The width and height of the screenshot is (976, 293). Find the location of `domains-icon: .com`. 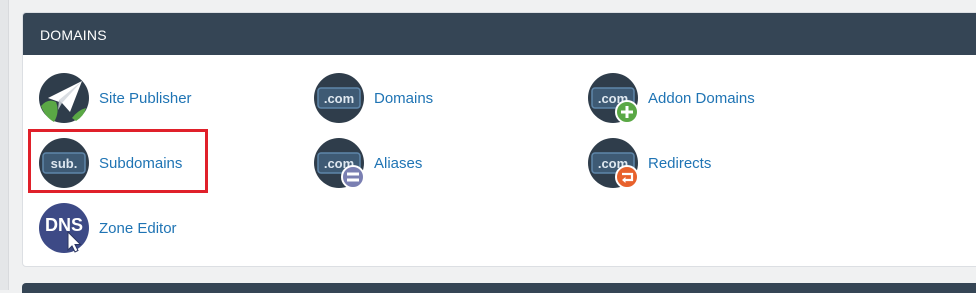

domains-icon: .com is located at coordinates (339, 98).